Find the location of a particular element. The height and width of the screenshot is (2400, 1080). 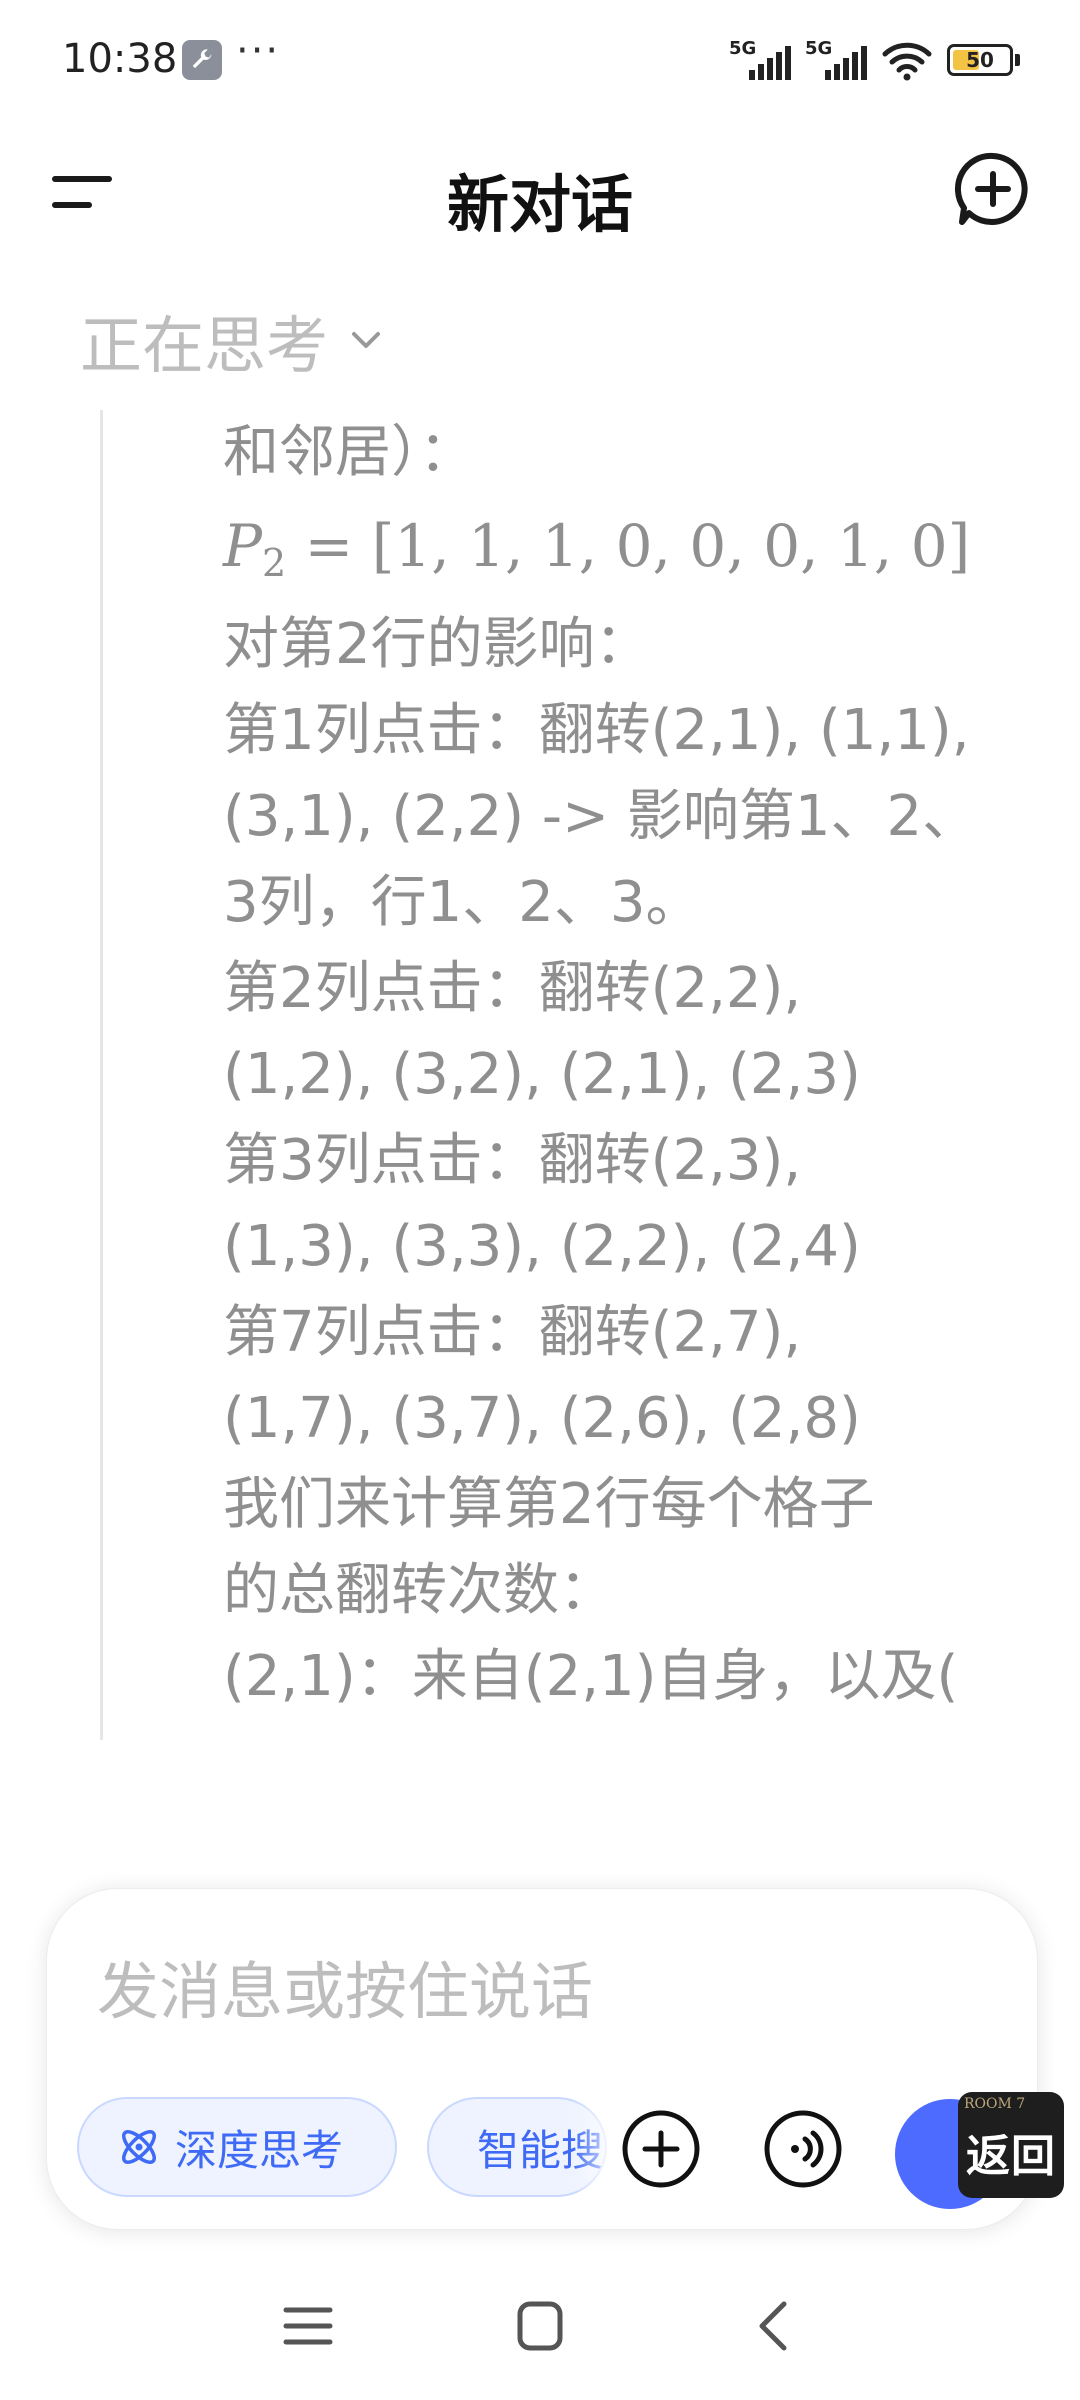

math-value: = [1, 1, 1, 0, 0, 0, 1, 0] is located at coordinates (637, 546).